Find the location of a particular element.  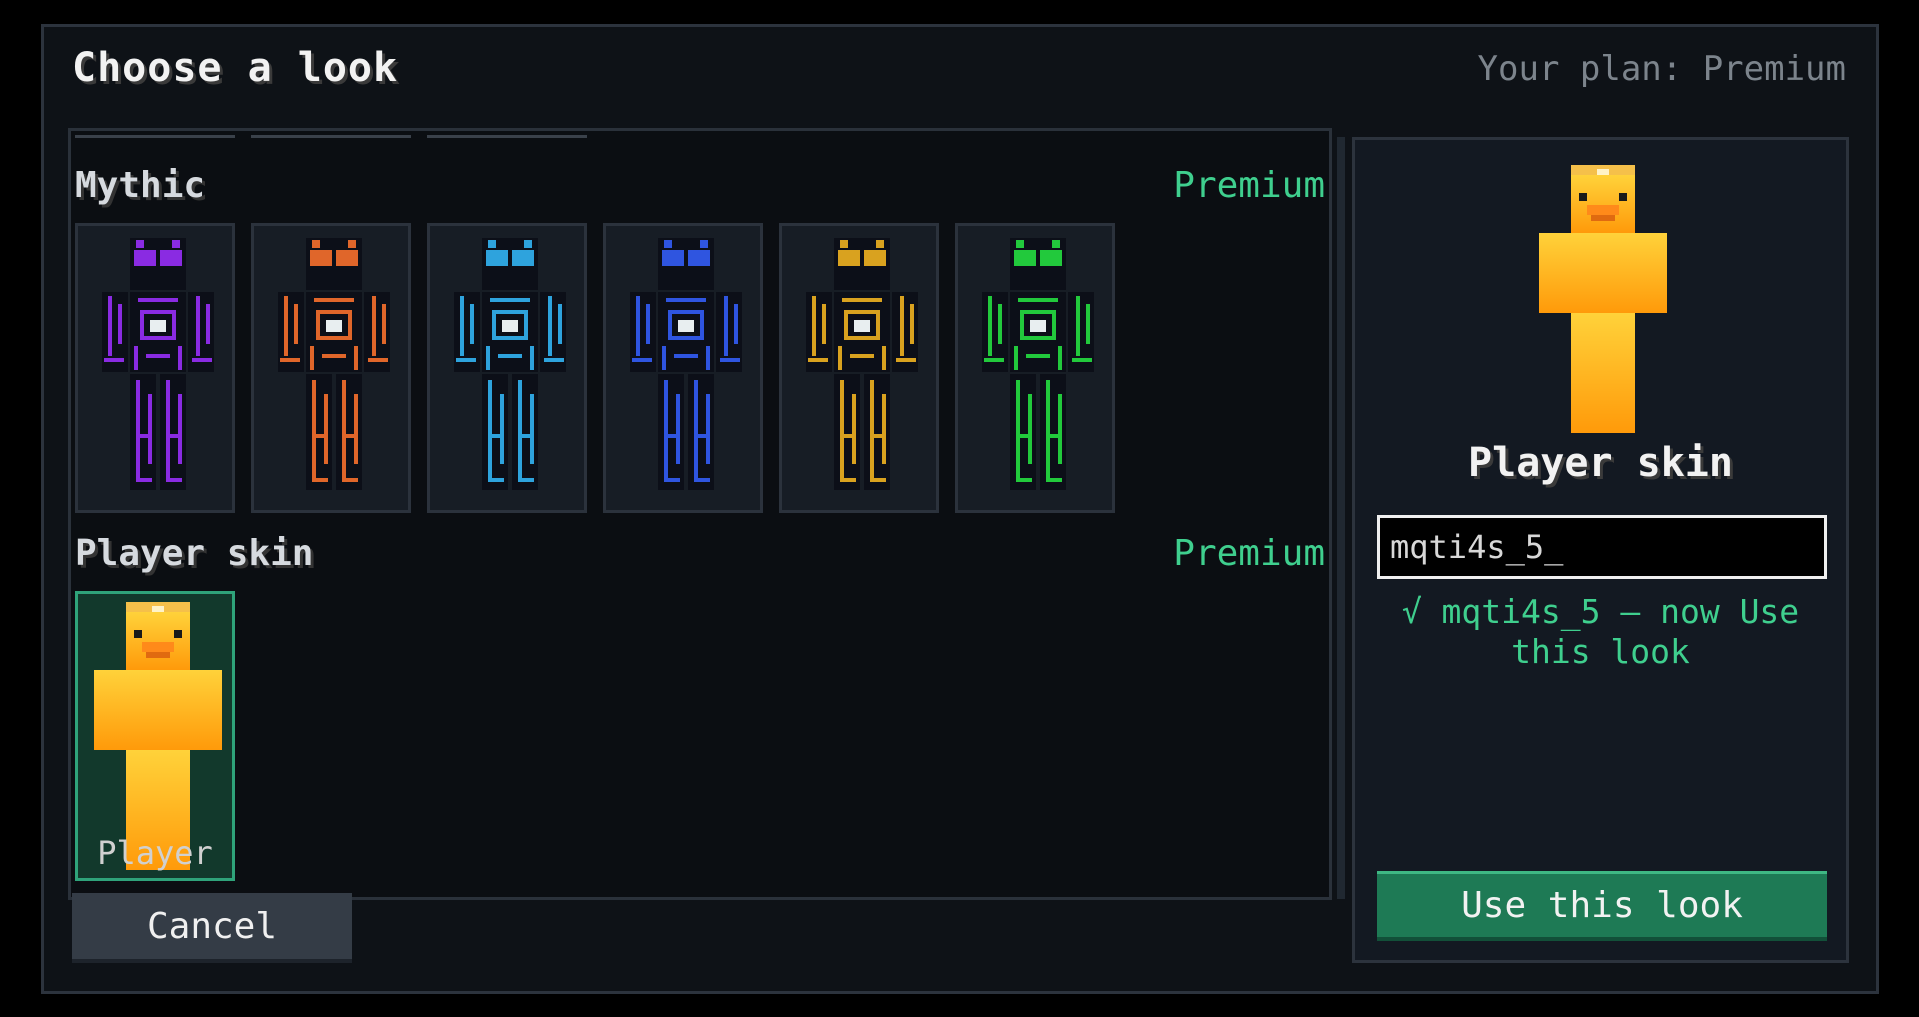

duck-player-skin-preview-icon is located at coordinates (1603, 299).